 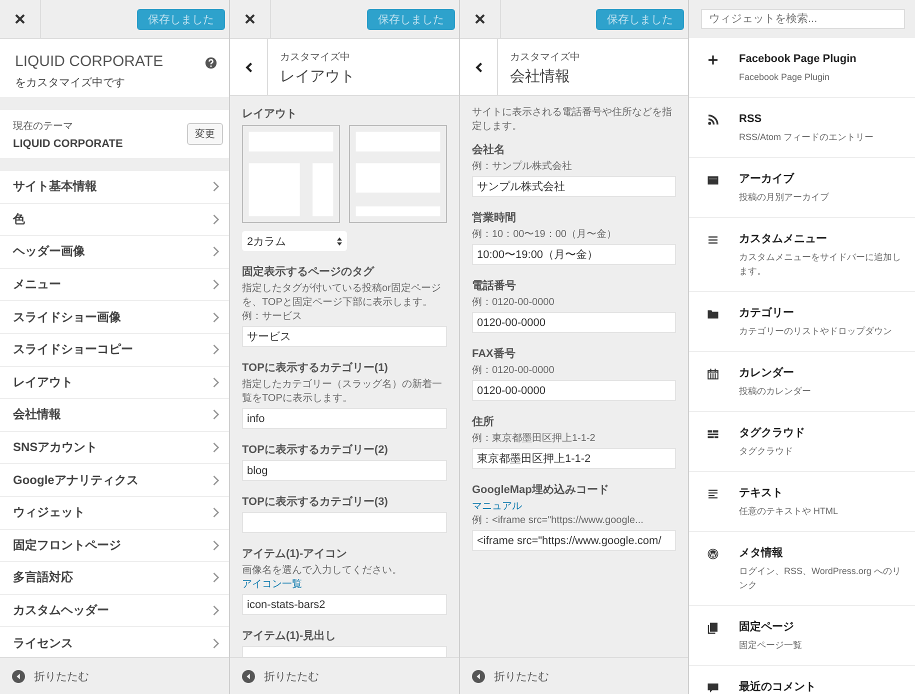 I want to click on widget-item: カスタムメニュー カスタムメニューをサイドバーに追加します。, so click(x=802, y=255).